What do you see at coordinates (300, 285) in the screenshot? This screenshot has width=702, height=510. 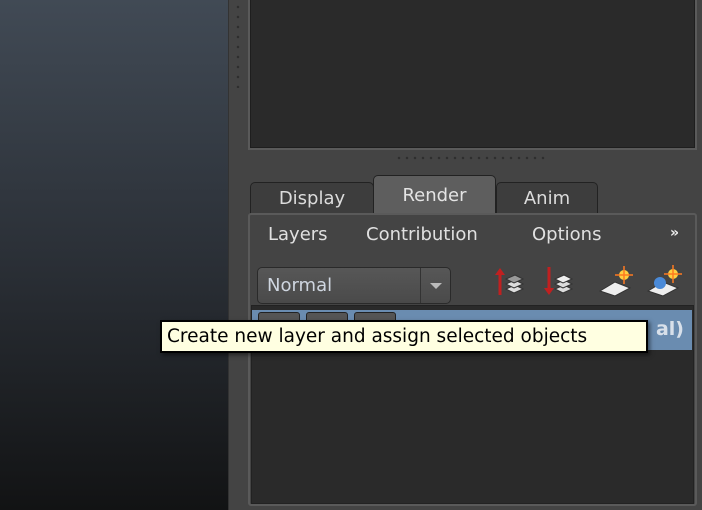 I see `dropdown-value: Normal` at bounding box center [300, 285].